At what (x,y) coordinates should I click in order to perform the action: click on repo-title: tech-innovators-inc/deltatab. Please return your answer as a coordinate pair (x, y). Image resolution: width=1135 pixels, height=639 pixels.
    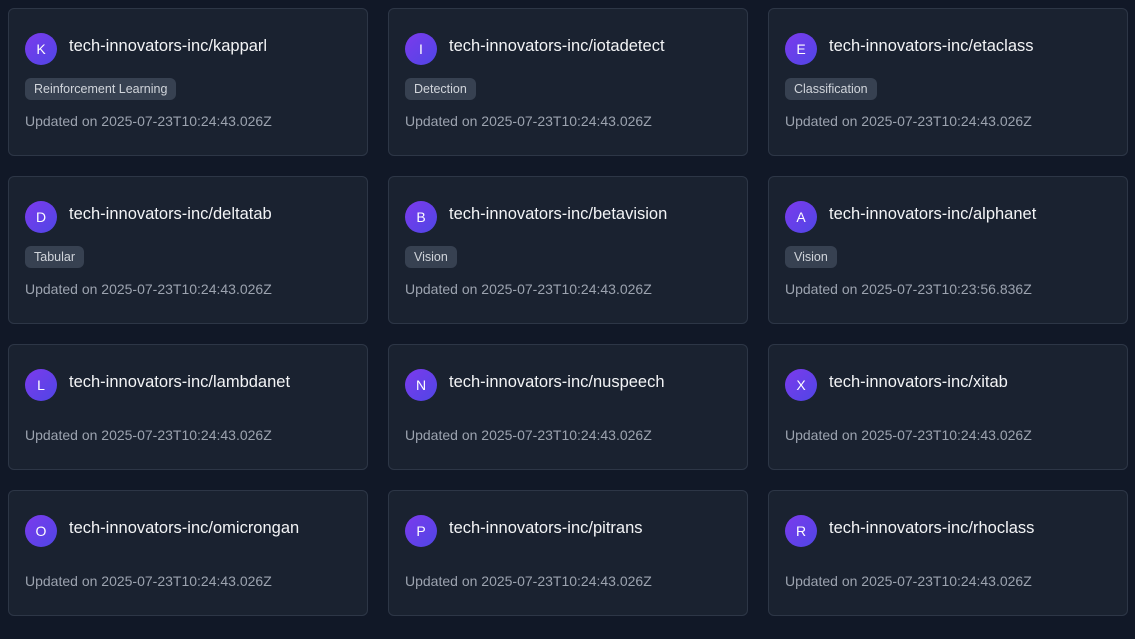
    Looking at the image, I should click on (170, 214).